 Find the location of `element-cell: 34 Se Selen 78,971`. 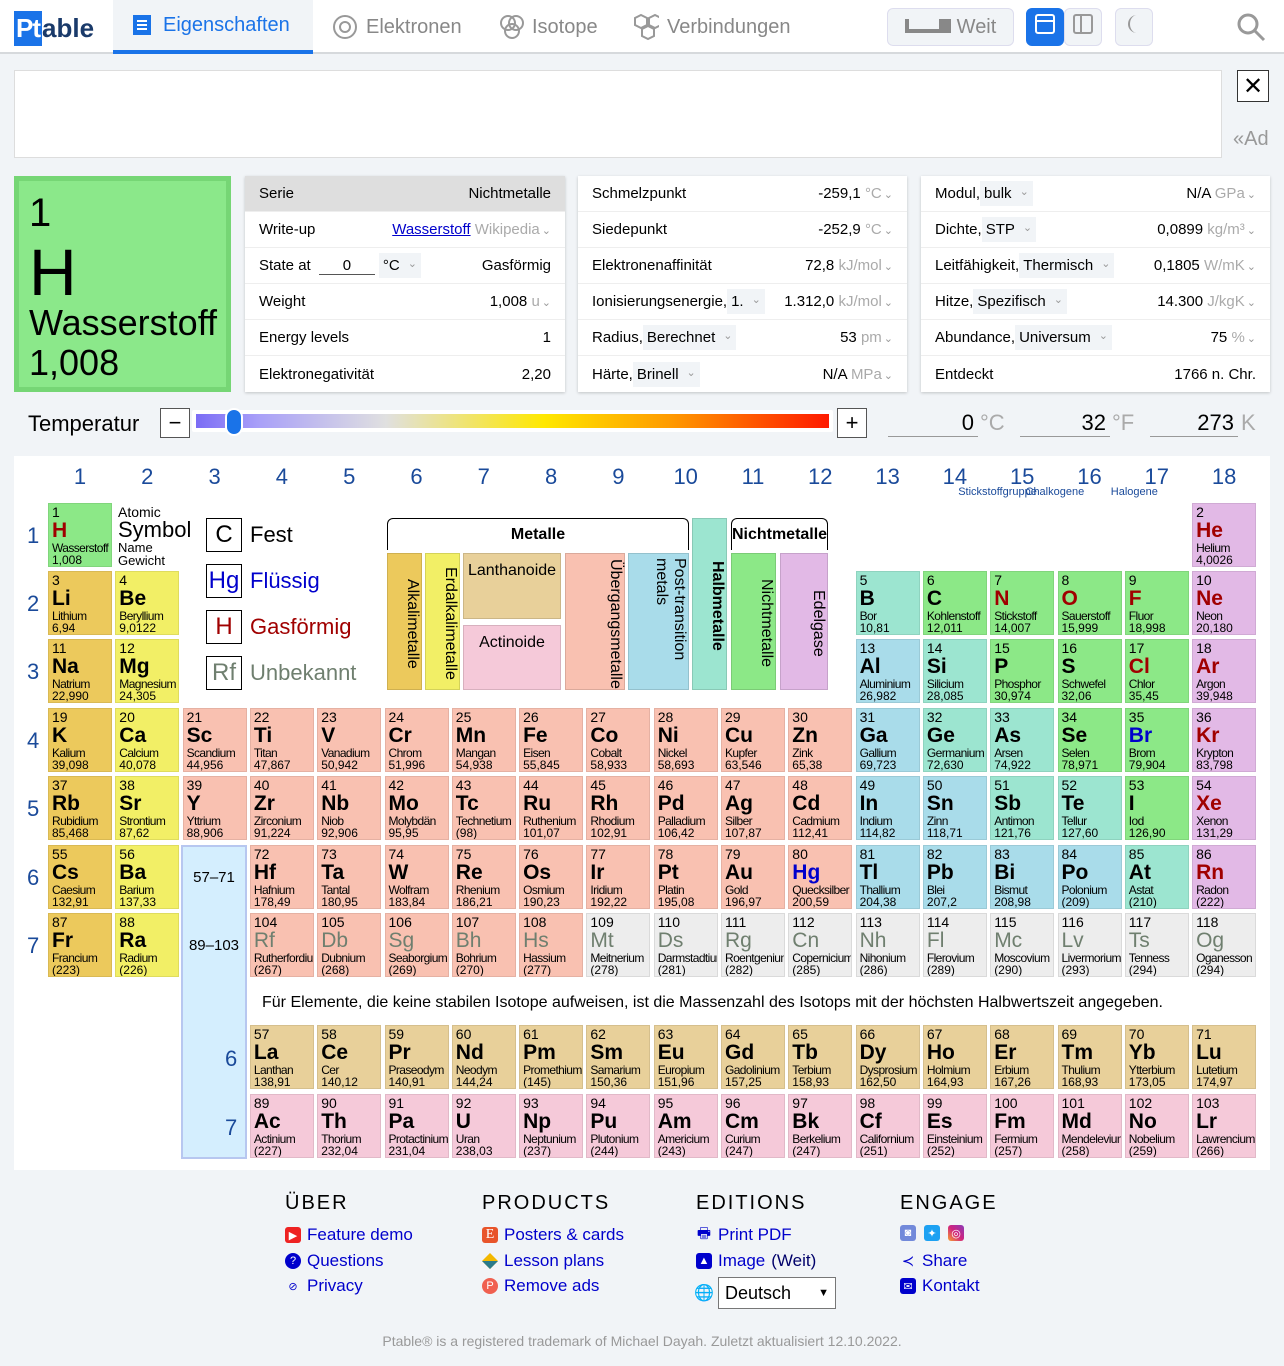

element-cell: 34 Se Selen 78,971 is located at coordinates (1089, 740).